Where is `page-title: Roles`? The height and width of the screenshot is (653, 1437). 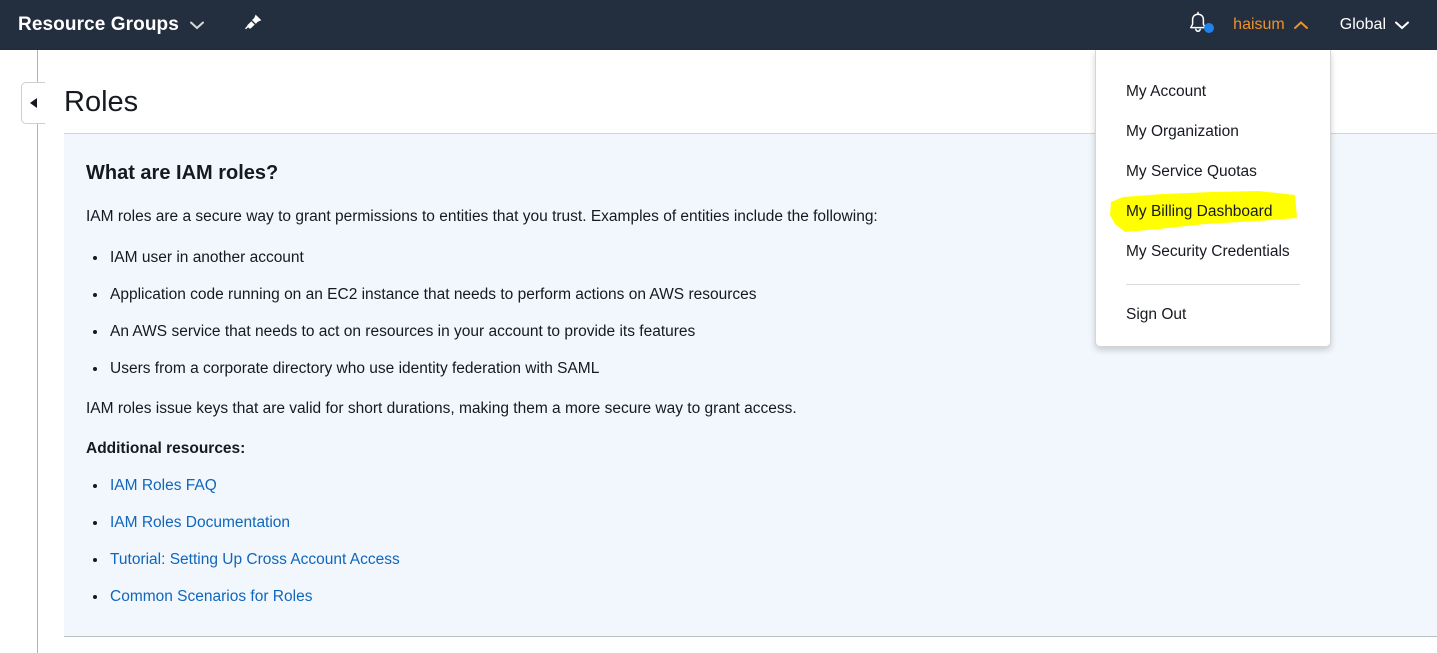
page-title: Roles is located at coordinates (101, 102).